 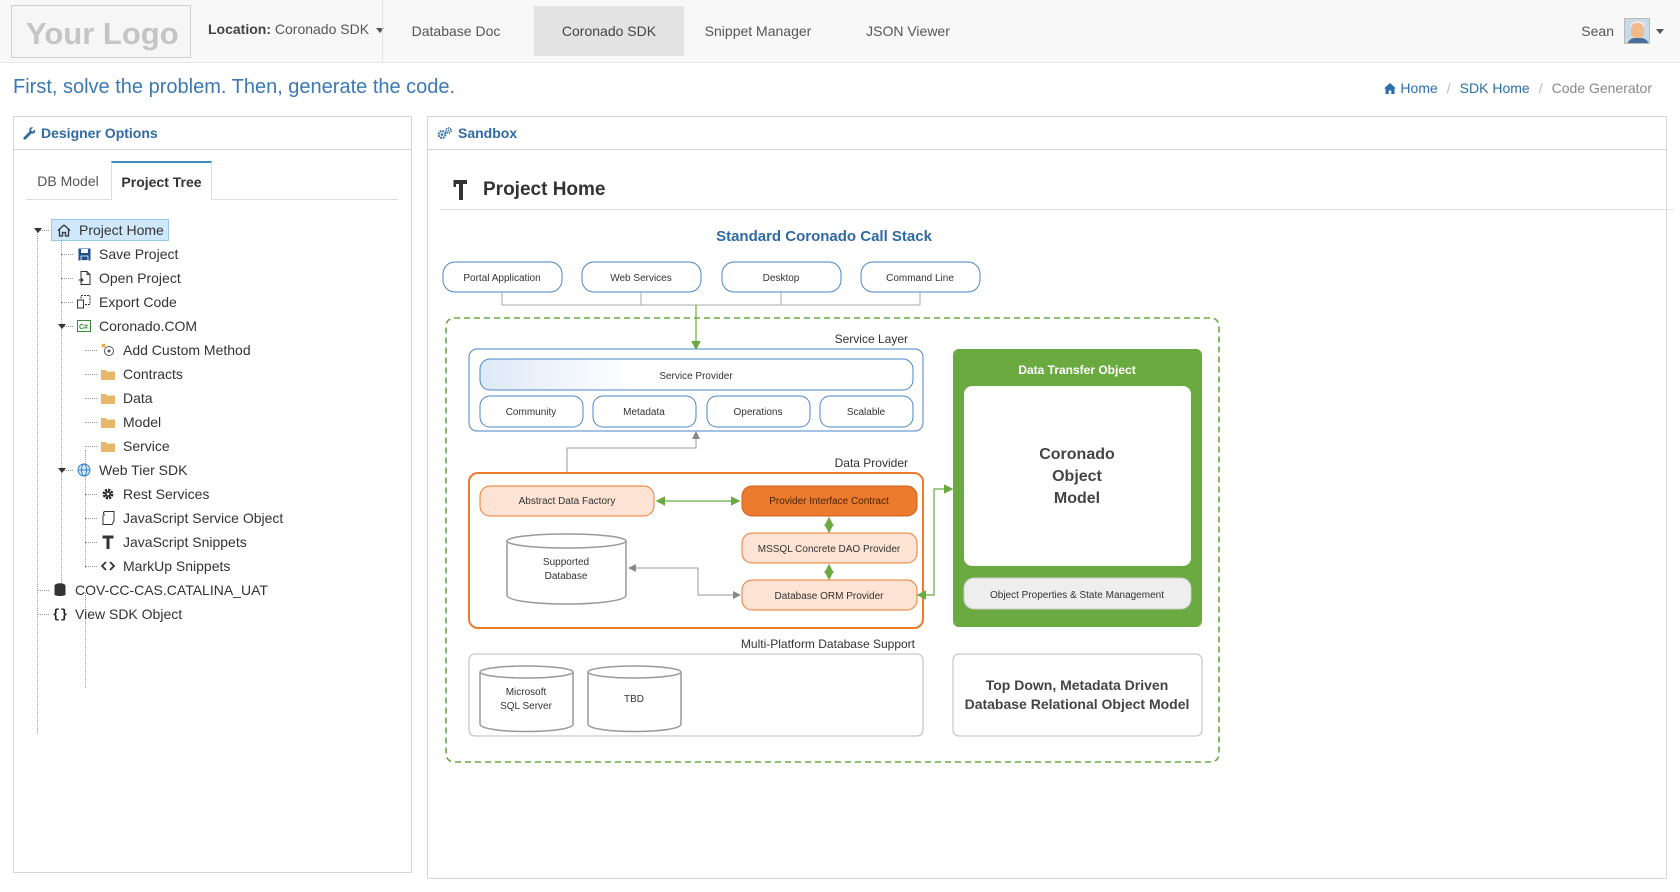 What do you see at coordinates (526, 699) in the screenshot?
I see `sql-server-cylinder: Microsoft SQL Server` at bounding box center [526, 699].